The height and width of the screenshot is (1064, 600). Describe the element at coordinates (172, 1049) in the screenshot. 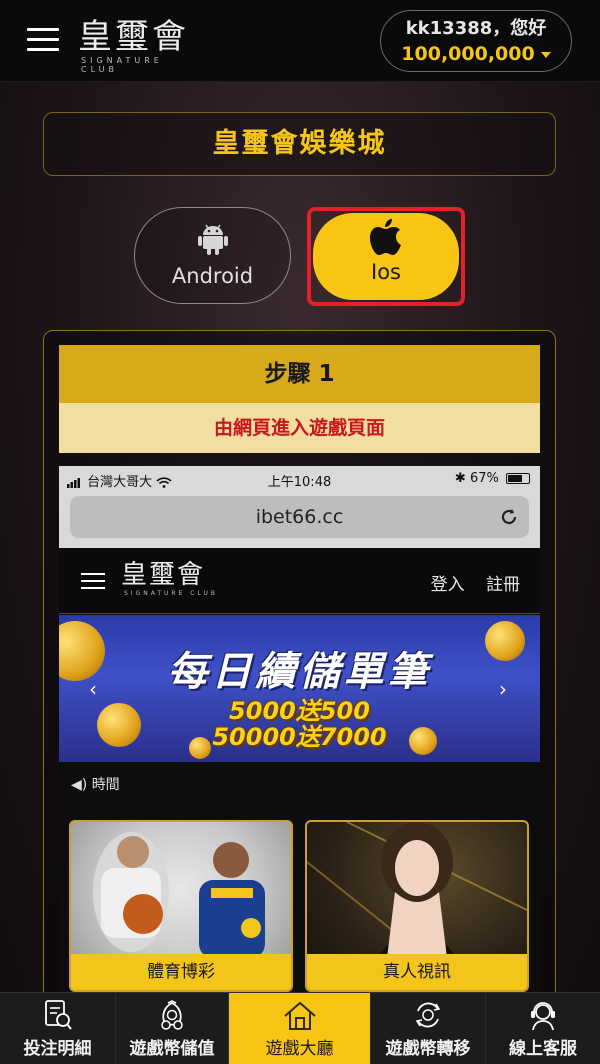

I see `nav-label: 遊戲幣儲值` at that location.